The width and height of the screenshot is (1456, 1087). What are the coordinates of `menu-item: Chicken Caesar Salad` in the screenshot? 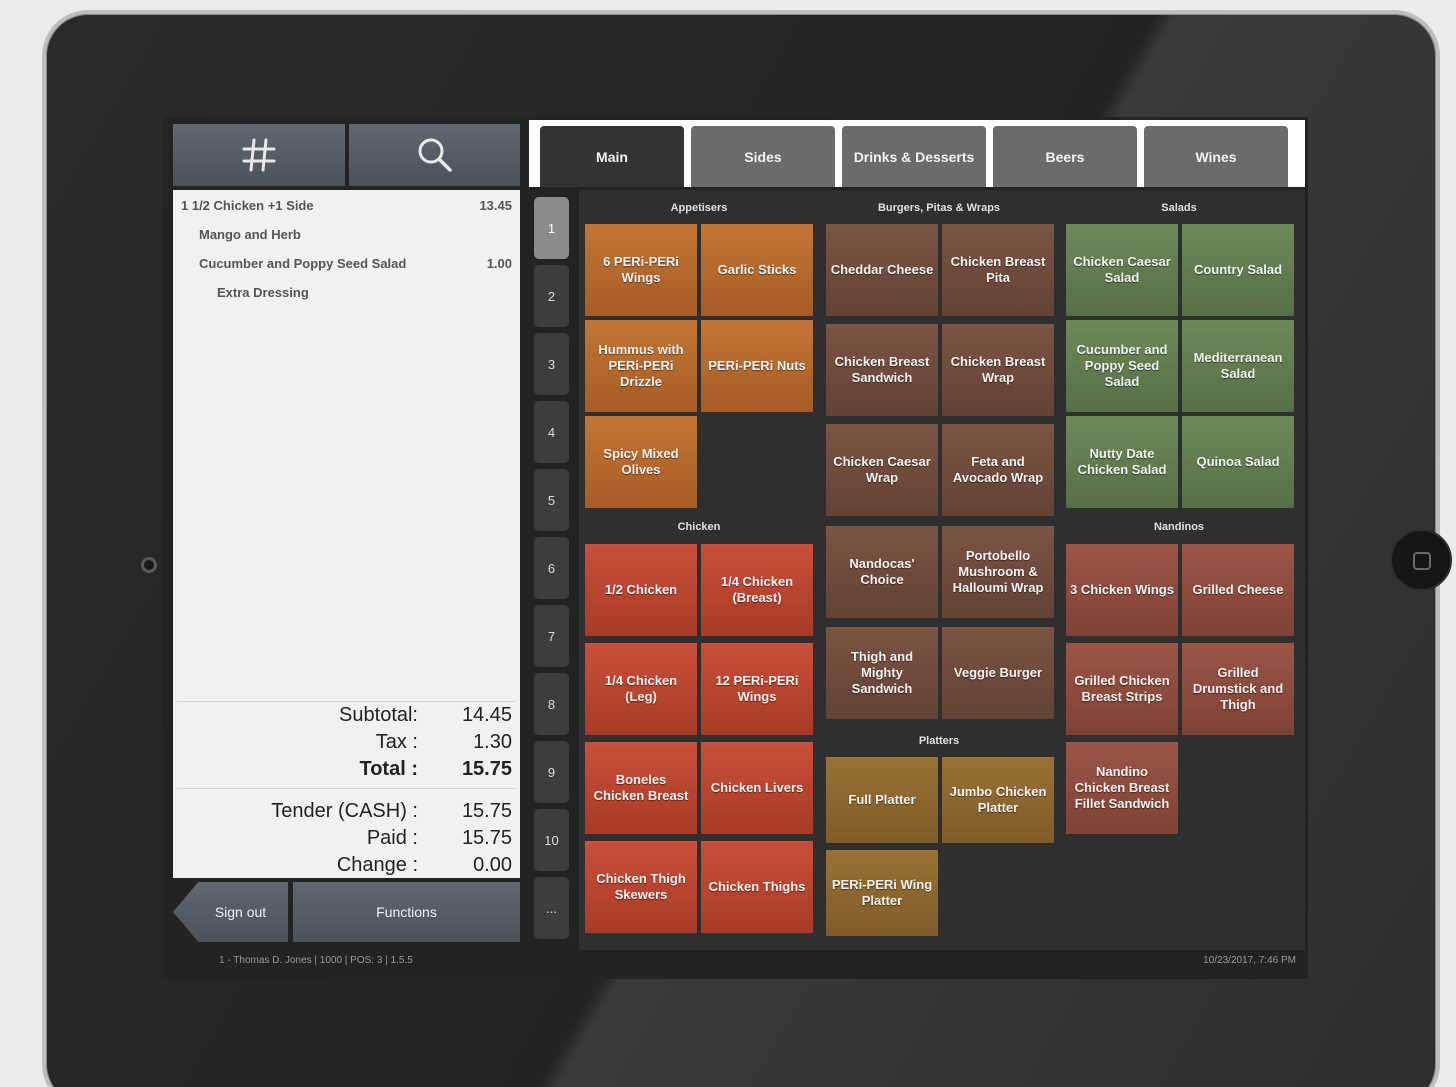 It's located at (1122, 270).